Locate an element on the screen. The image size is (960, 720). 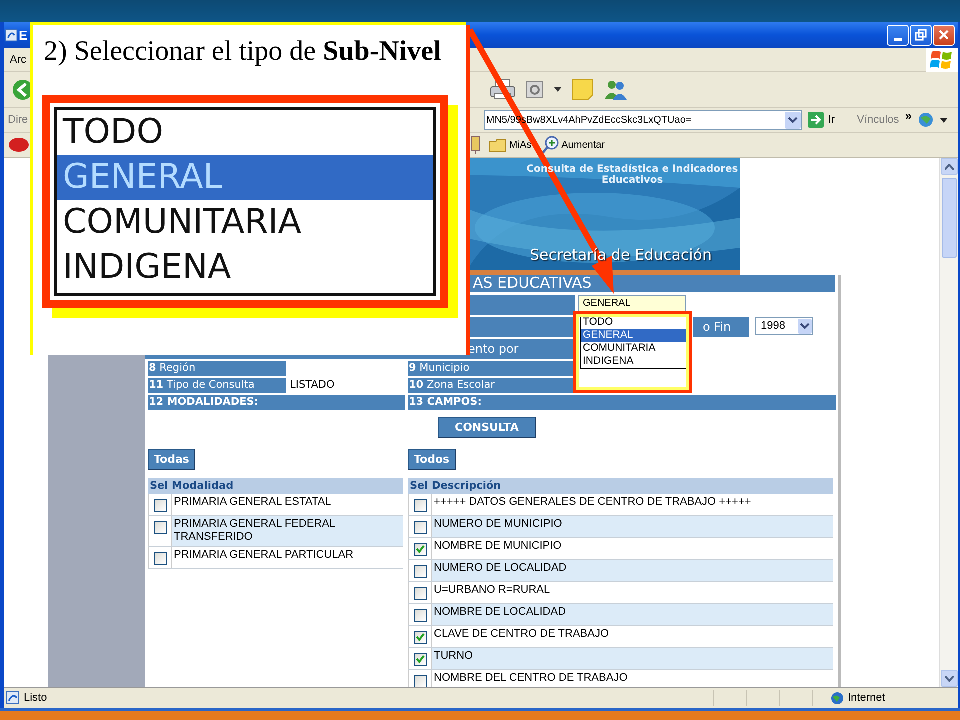
list-option: TODO is located at coordinates (245, 132).